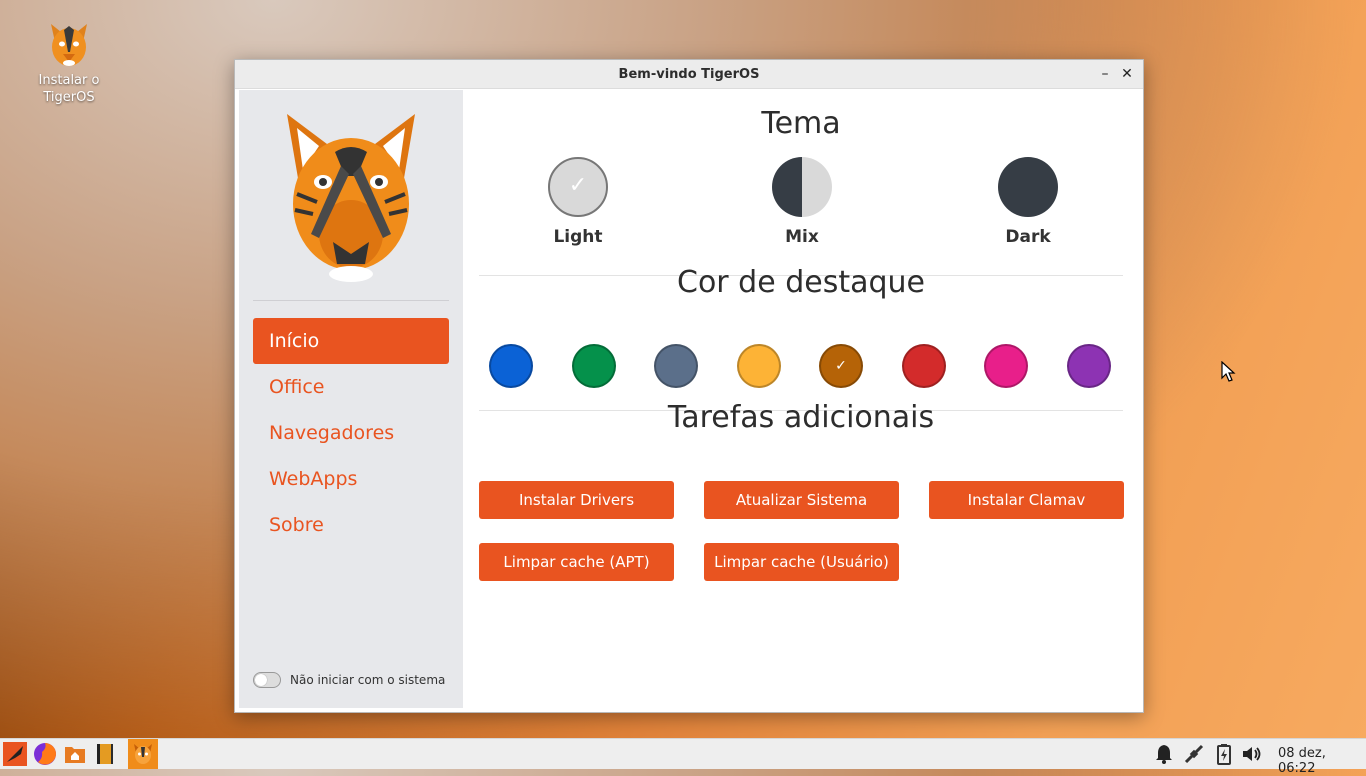 Image resolution: width=1366 pixels, height=776 pixels. Describe the element at coordinates (1322, 761) in the screenshot. I see `clock: 08 dez, 06:22` at that location.